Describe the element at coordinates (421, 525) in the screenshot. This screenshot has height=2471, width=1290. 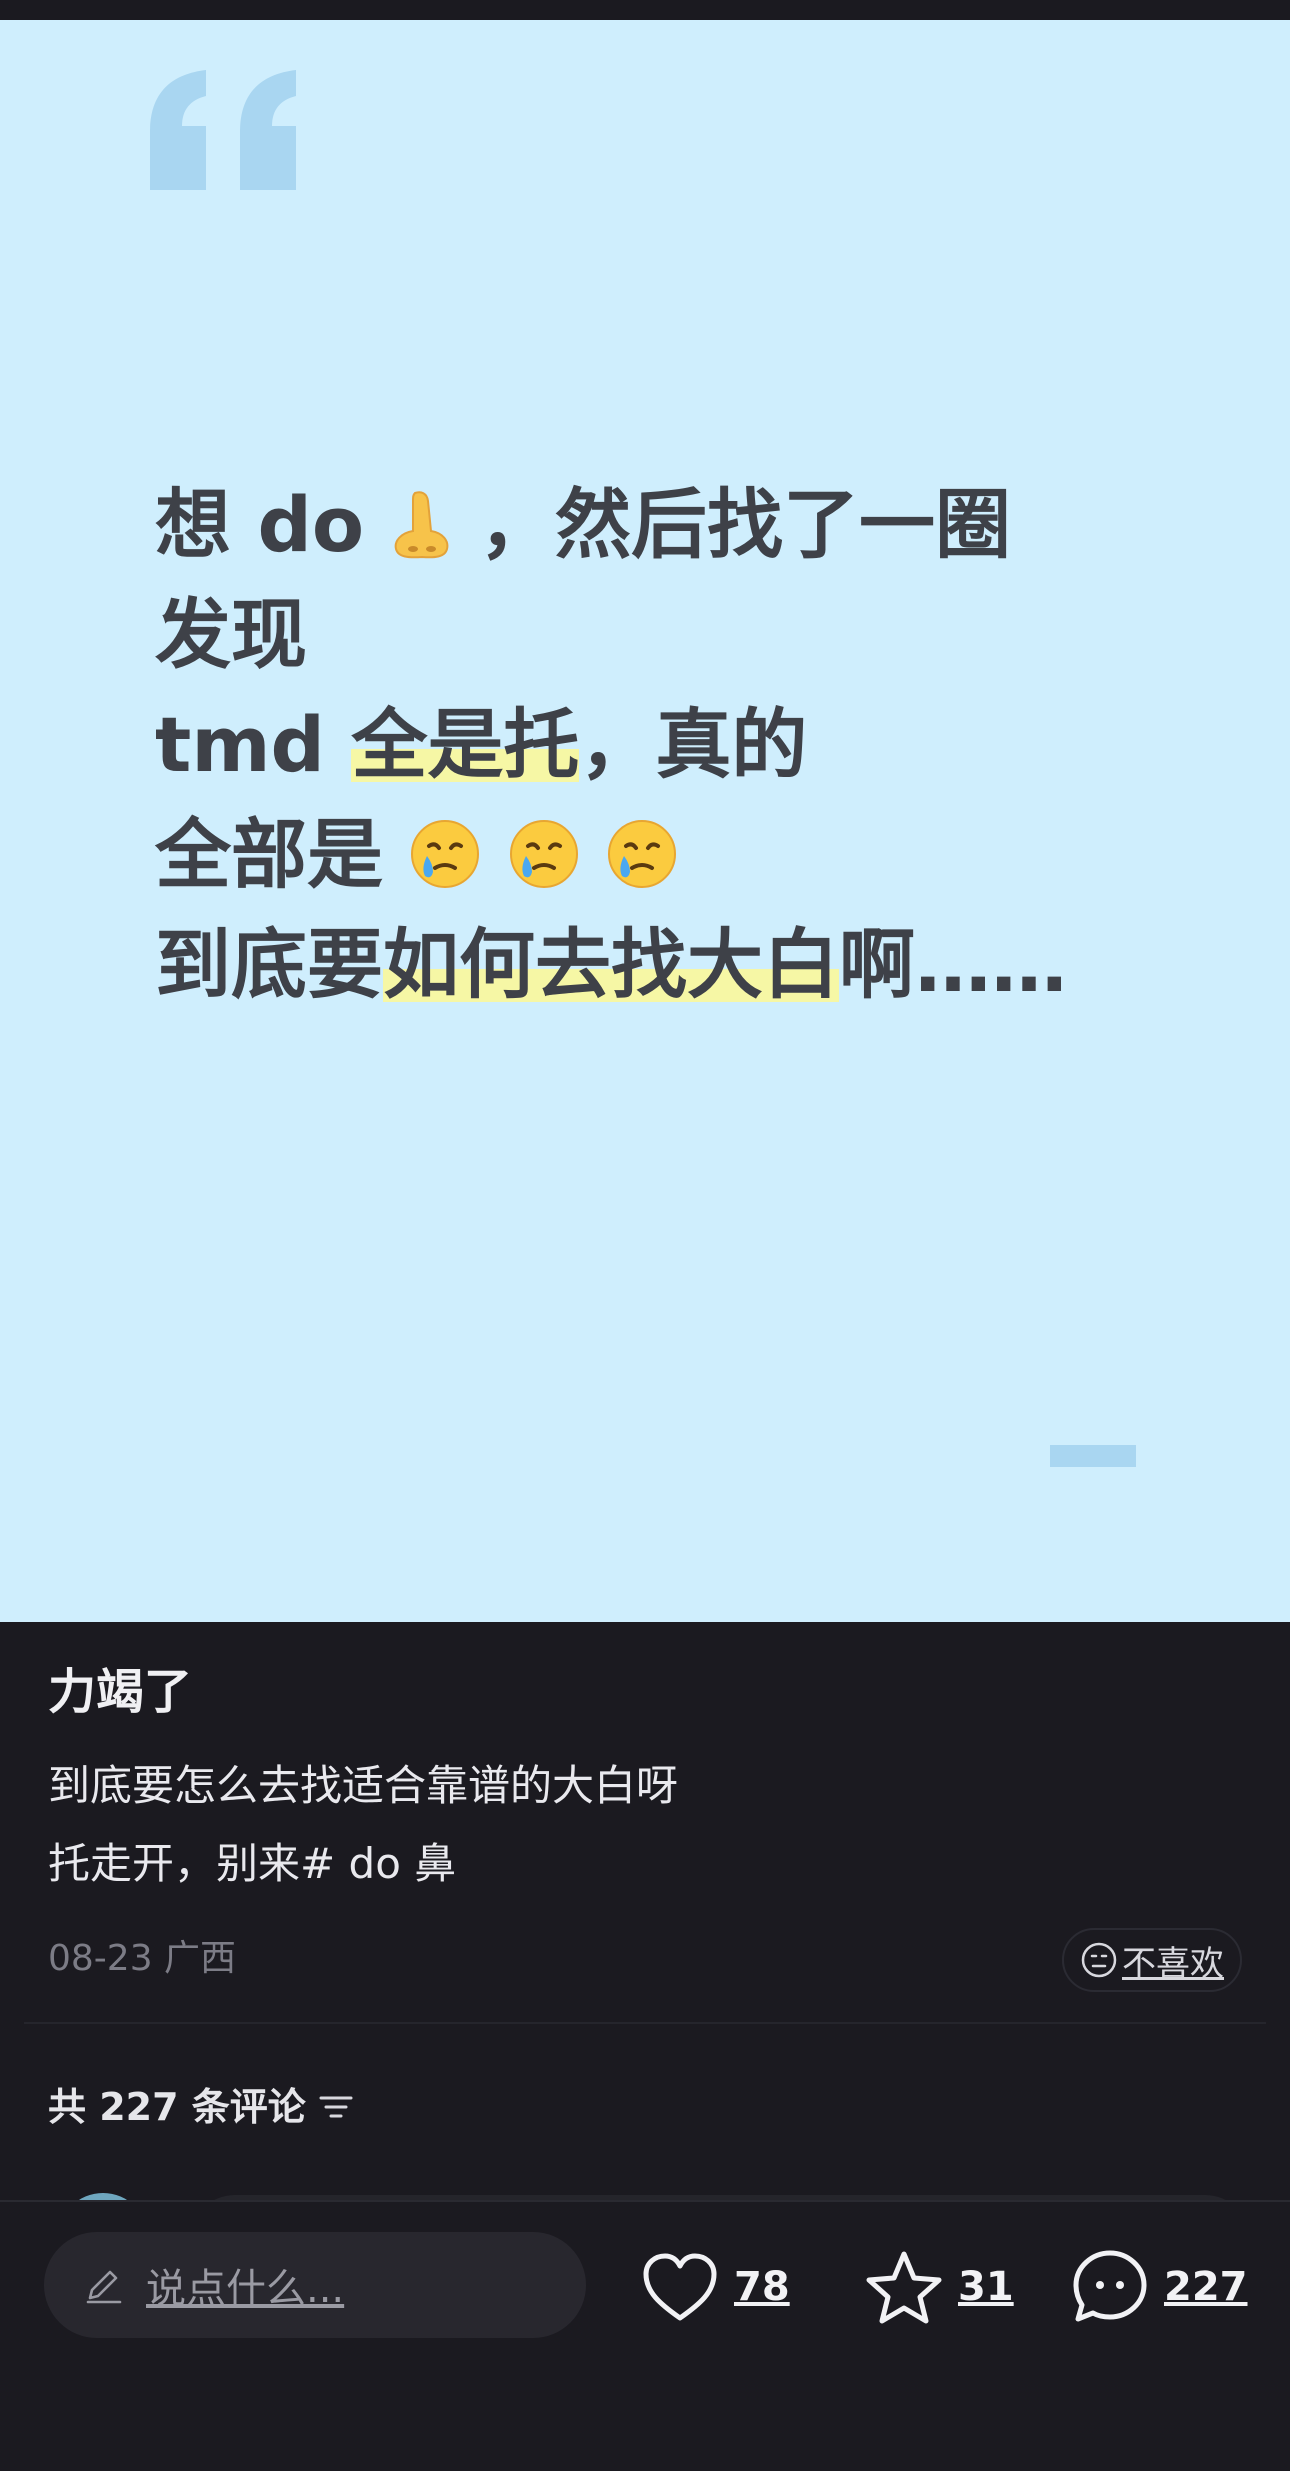
I see `nose-emoji-icon` at that location.